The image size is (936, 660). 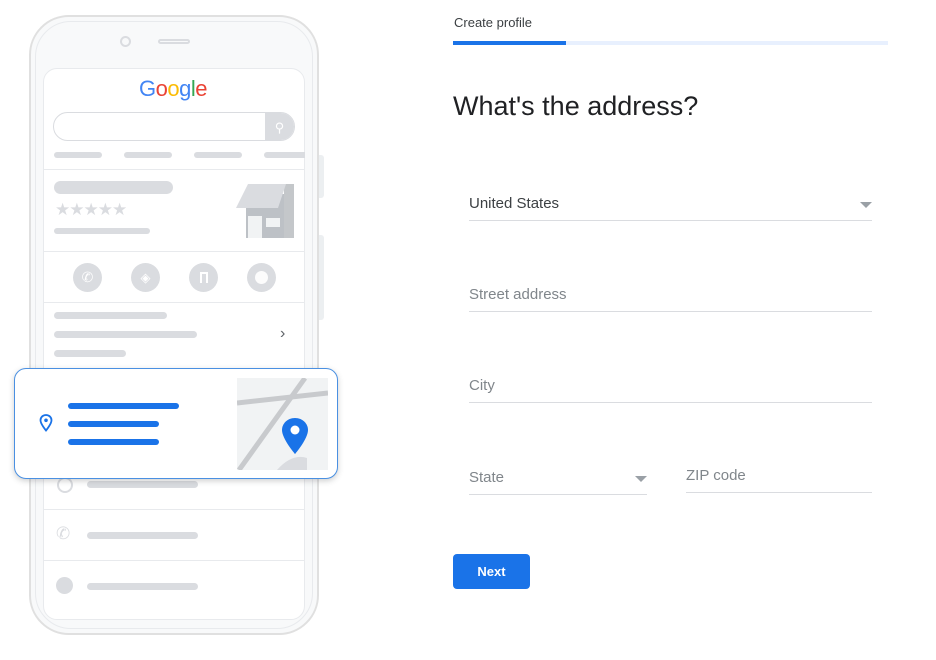 I want to click on state-placeholder: State, so click(x=487, y=477).